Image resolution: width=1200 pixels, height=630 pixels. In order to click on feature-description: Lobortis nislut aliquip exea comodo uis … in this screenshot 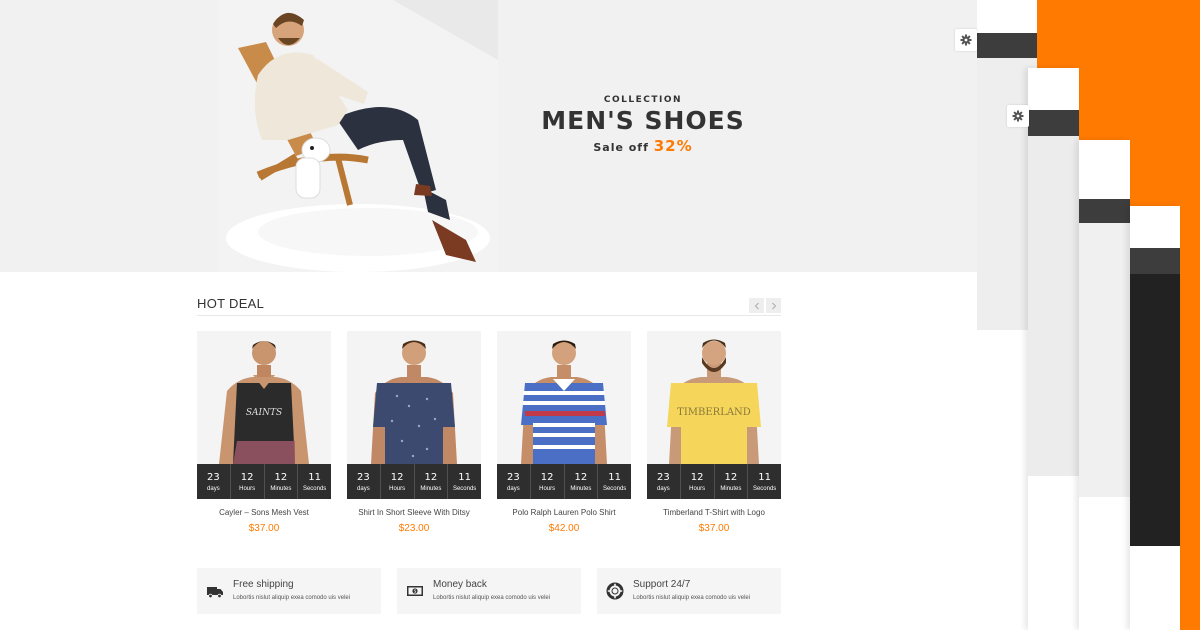, I will do `click(492, 598)`.